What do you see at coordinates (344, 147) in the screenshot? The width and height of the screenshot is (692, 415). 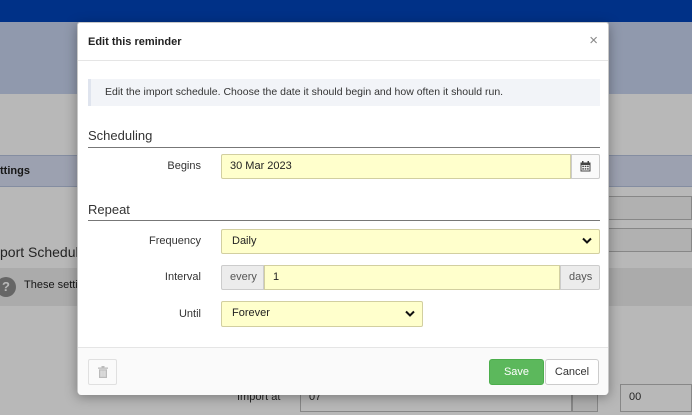 I see `scheduling-divider` at bounding box center [344, 147].